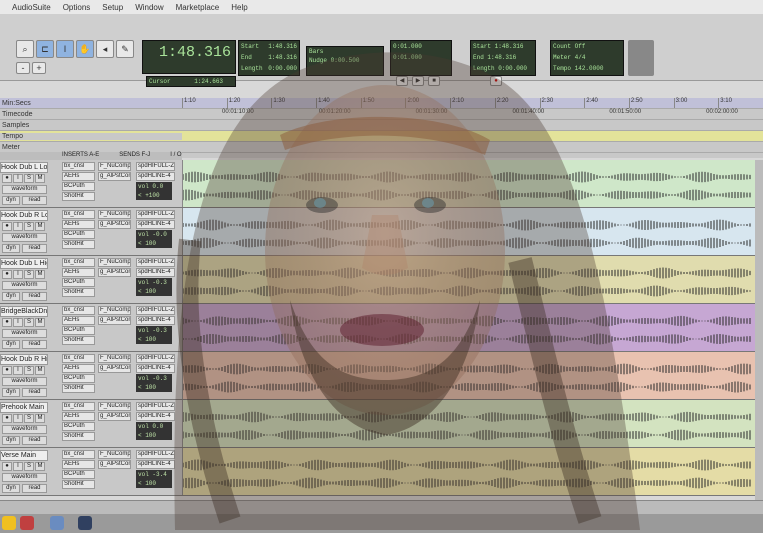 This screenshot has height=533, width=763. Describe the element at coordinates (345, 61) in the screenshot. I see `grid-nudge-readout: Bars Nudge 0:00.500` at that location.